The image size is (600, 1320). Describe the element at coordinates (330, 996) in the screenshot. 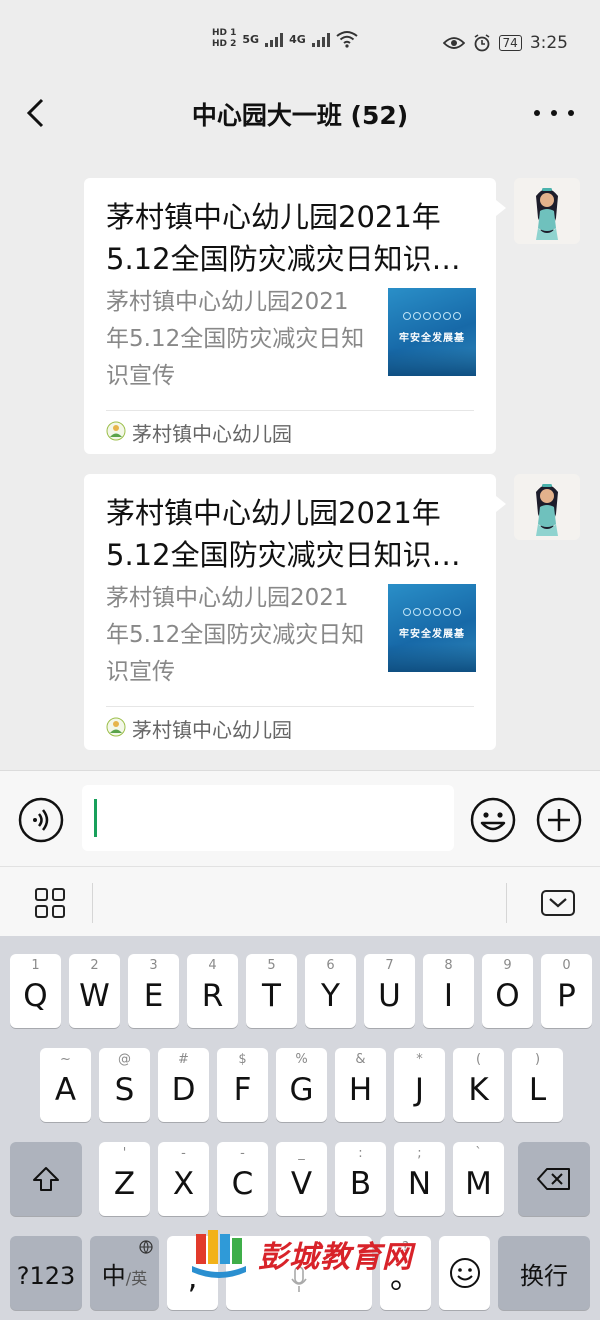

I see `key-label: Y` at that location.